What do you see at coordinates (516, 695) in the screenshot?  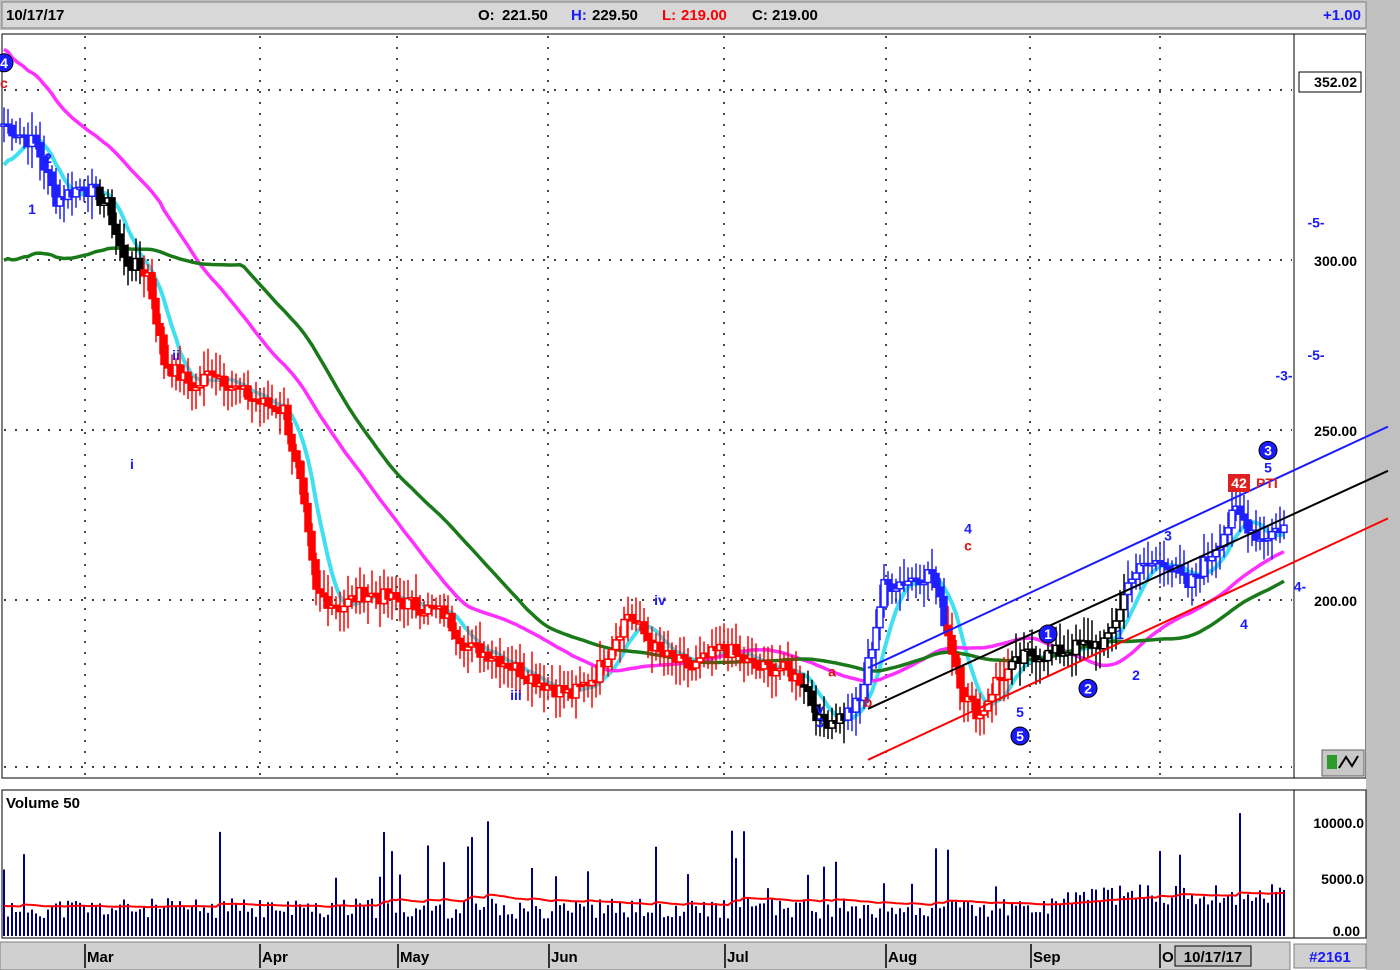 I see `wave-label: iii` at bounding box center [516, 695].